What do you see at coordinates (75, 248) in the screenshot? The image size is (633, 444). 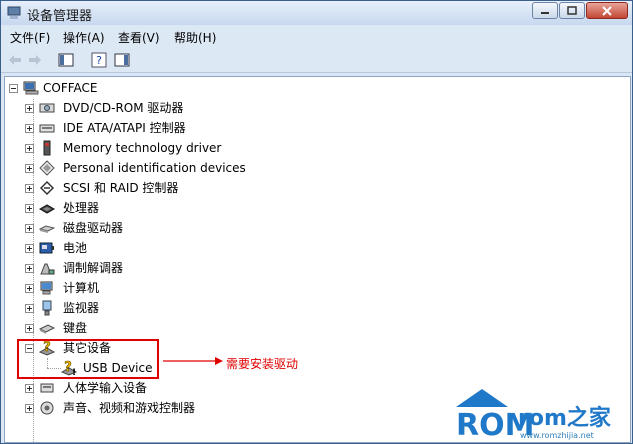 I see `tree-item-label: 电池` at bounding box center [75, 248].